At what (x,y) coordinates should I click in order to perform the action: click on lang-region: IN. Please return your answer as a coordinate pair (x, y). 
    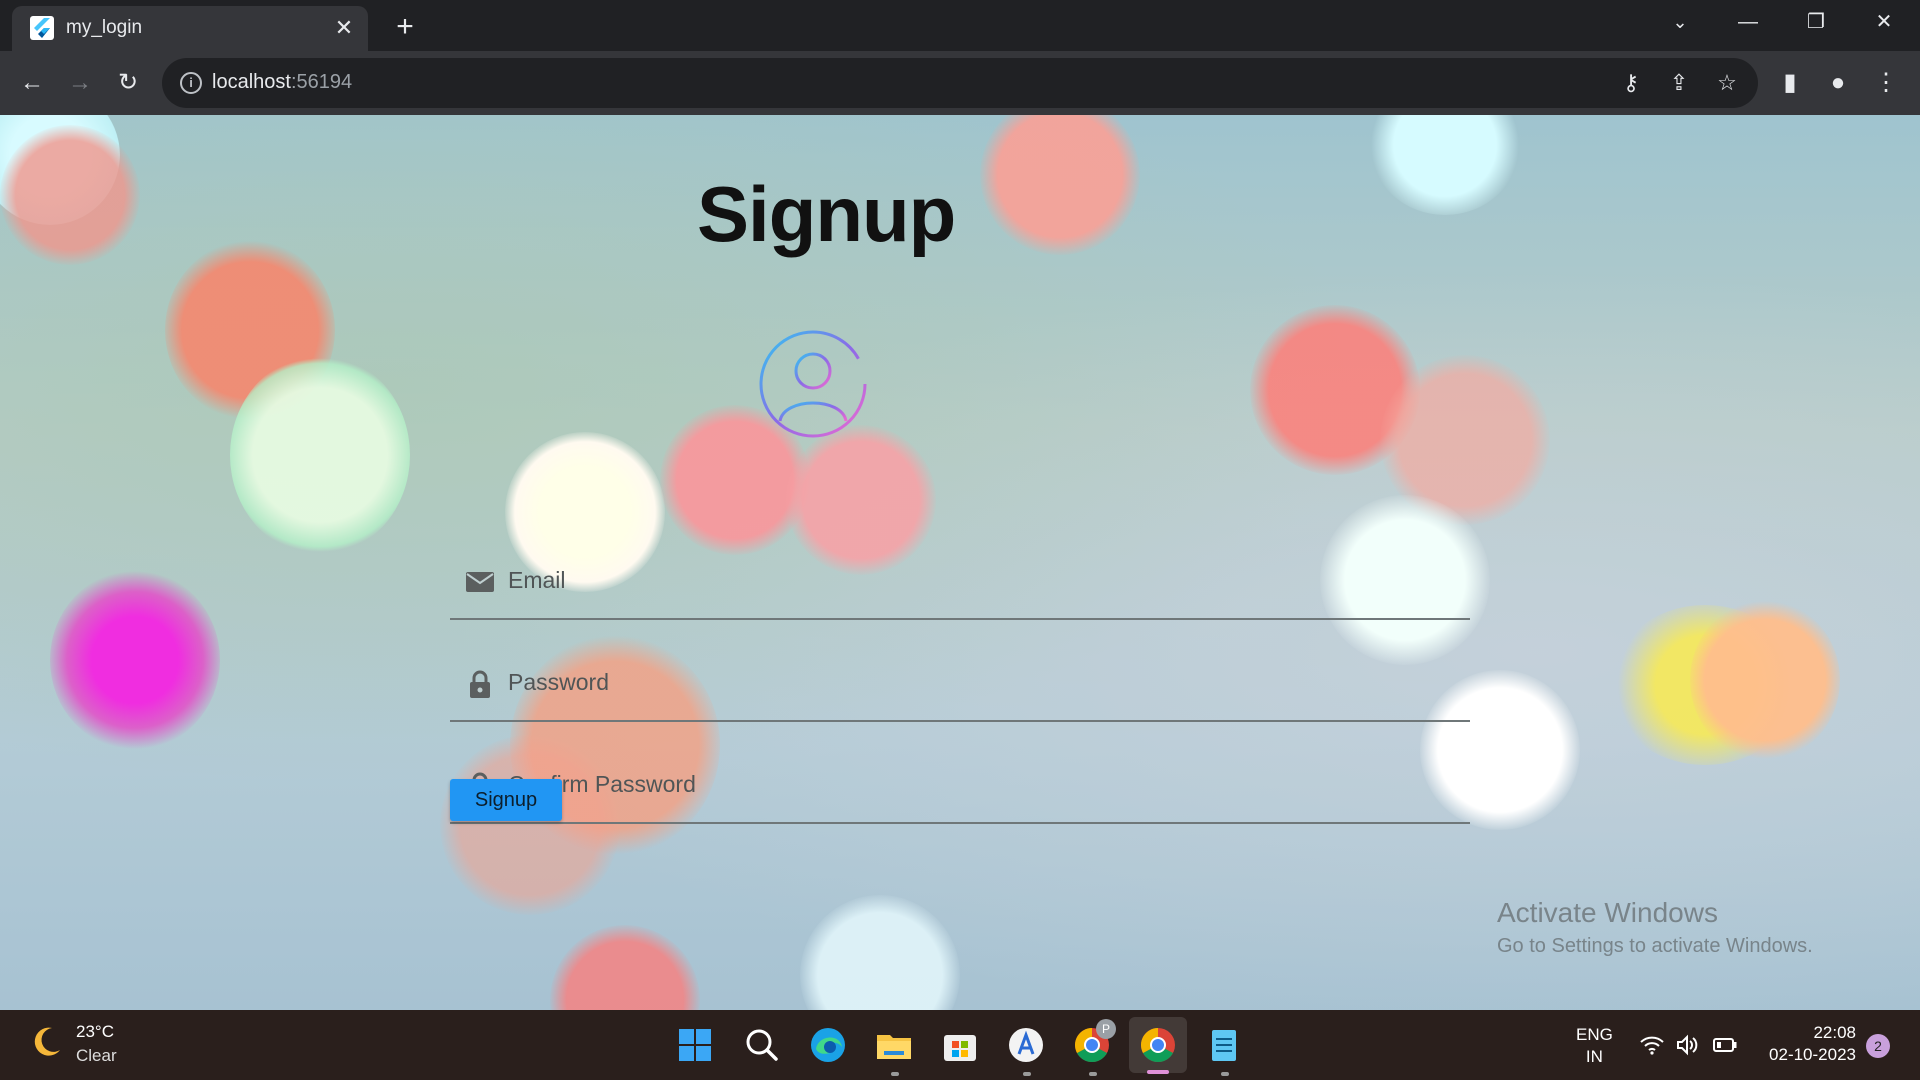
    Looking at the image, I should click on (1594, 1056).